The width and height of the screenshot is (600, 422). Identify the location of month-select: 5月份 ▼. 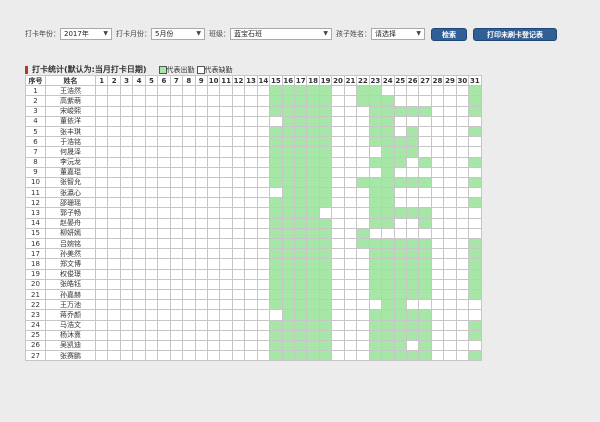
(178, 34).